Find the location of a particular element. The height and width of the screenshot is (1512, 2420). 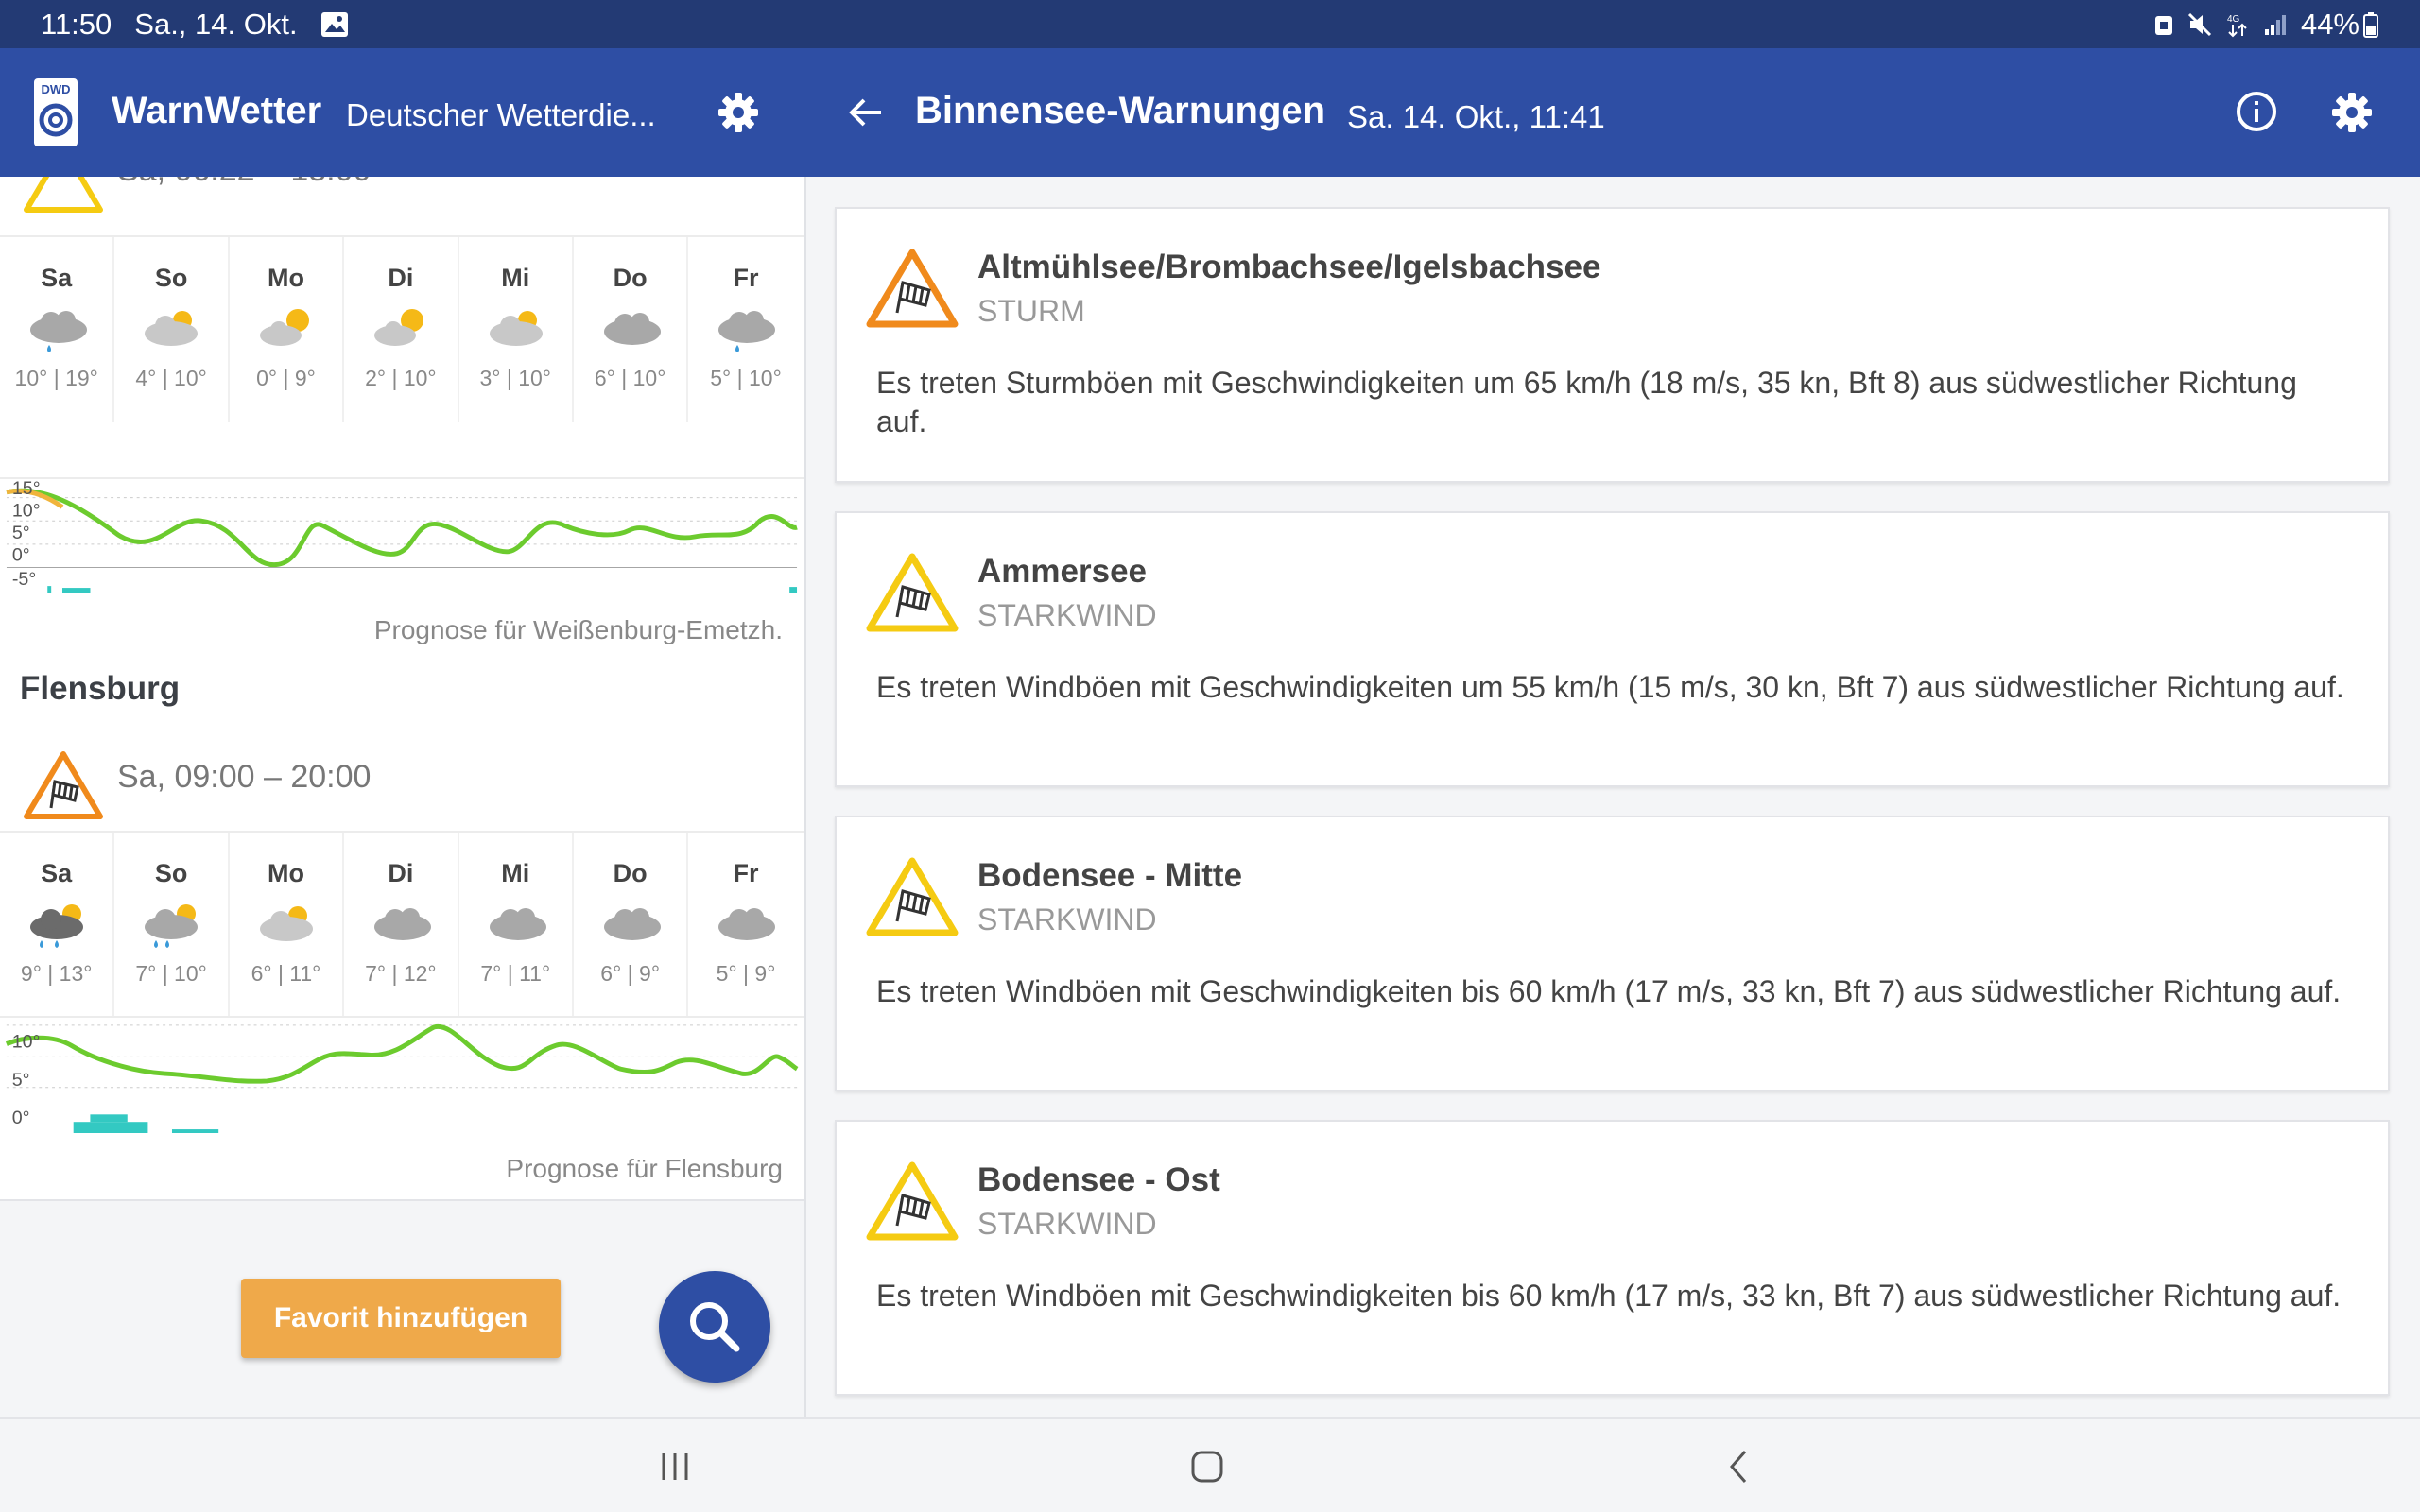

search-icon is located at coordinates (715, 1327).